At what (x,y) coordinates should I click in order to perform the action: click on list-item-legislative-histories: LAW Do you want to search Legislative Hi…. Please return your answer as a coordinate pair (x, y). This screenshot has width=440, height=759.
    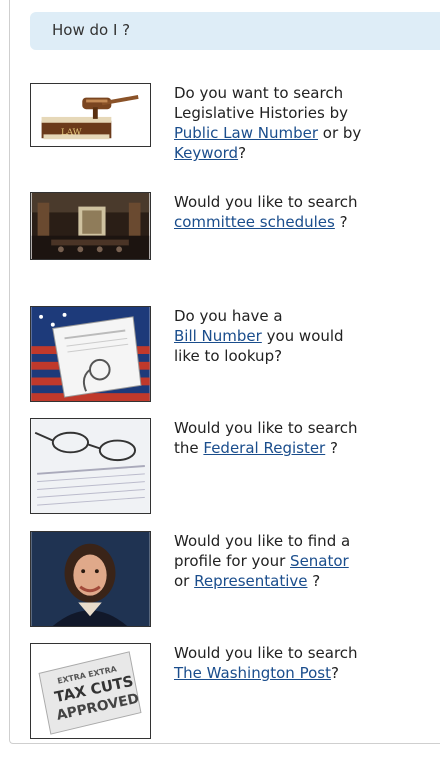
    Looking at the image, I should click on (235, 131).